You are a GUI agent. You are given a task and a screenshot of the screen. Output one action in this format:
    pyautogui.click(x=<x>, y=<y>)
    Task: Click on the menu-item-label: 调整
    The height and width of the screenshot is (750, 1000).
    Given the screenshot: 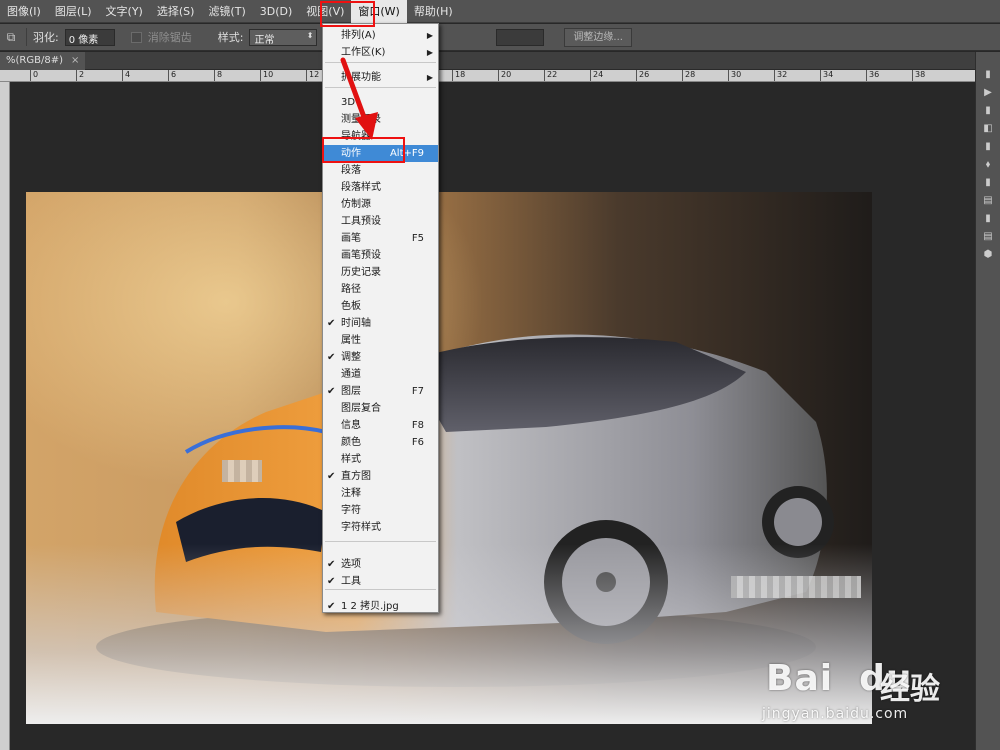 What is the action you would take?
    pyautogui.click(x=351, y=357)
    